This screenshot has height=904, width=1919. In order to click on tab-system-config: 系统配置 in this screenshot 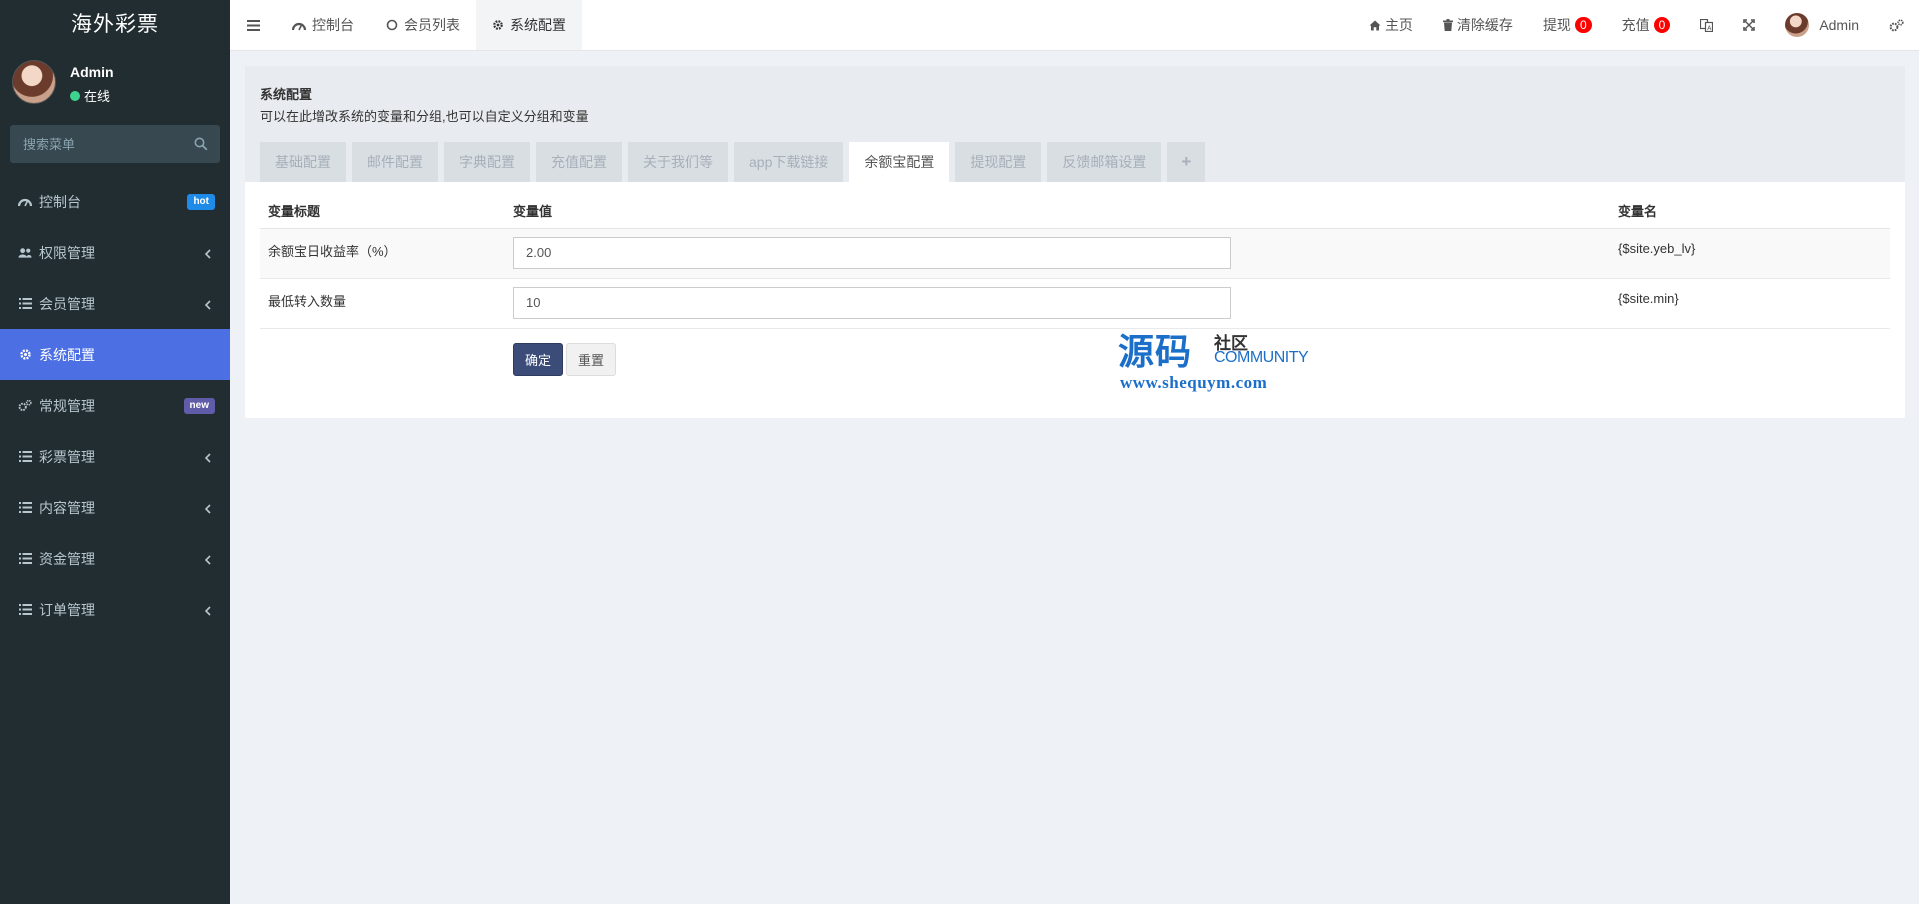, I will do `click(529, 25)`.